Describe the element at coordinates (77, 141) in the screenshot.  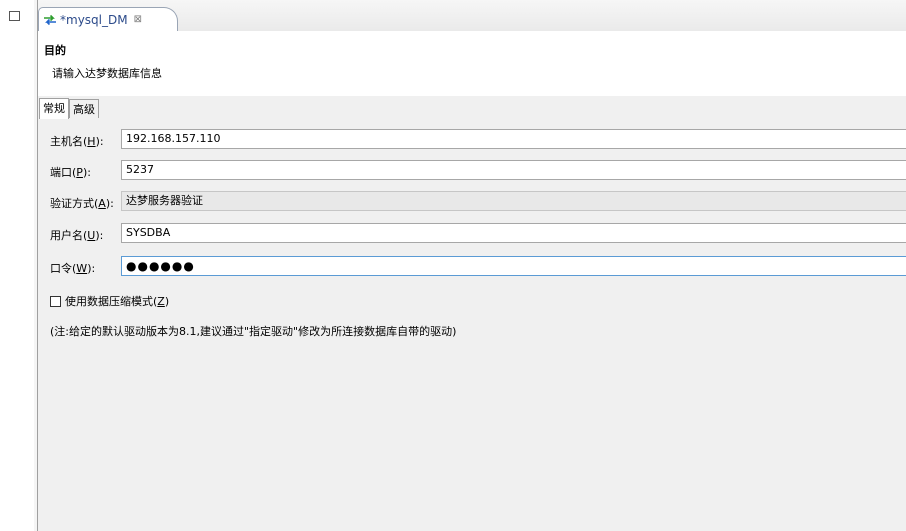
I see `host-label: 主机名(H):` at that location.